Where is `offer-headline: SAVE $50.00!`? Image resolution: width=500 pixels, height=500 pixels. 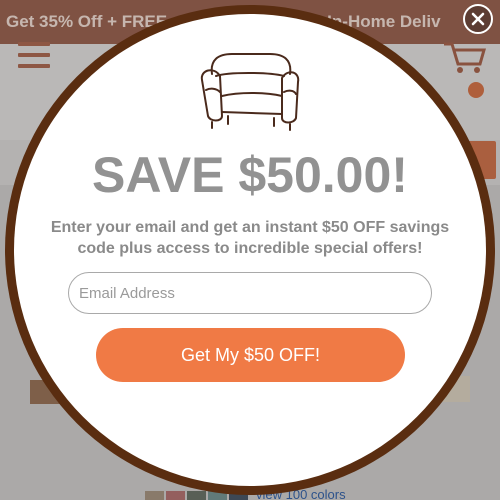 offer-headline: SAVE $50.00! is located at coordinates (250, 175).